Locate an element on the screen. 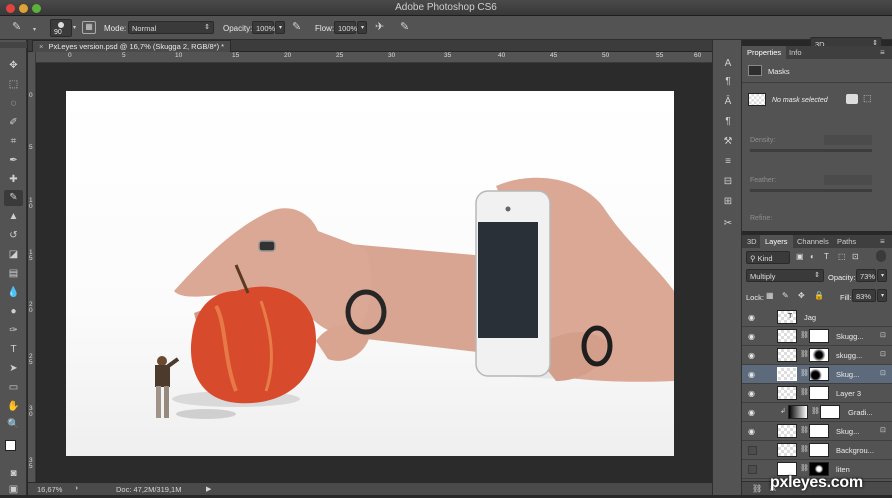 This screenshot has height=498, width=892. layer-filter-select: ⚲ Kind is located at coordinates (768, 257).